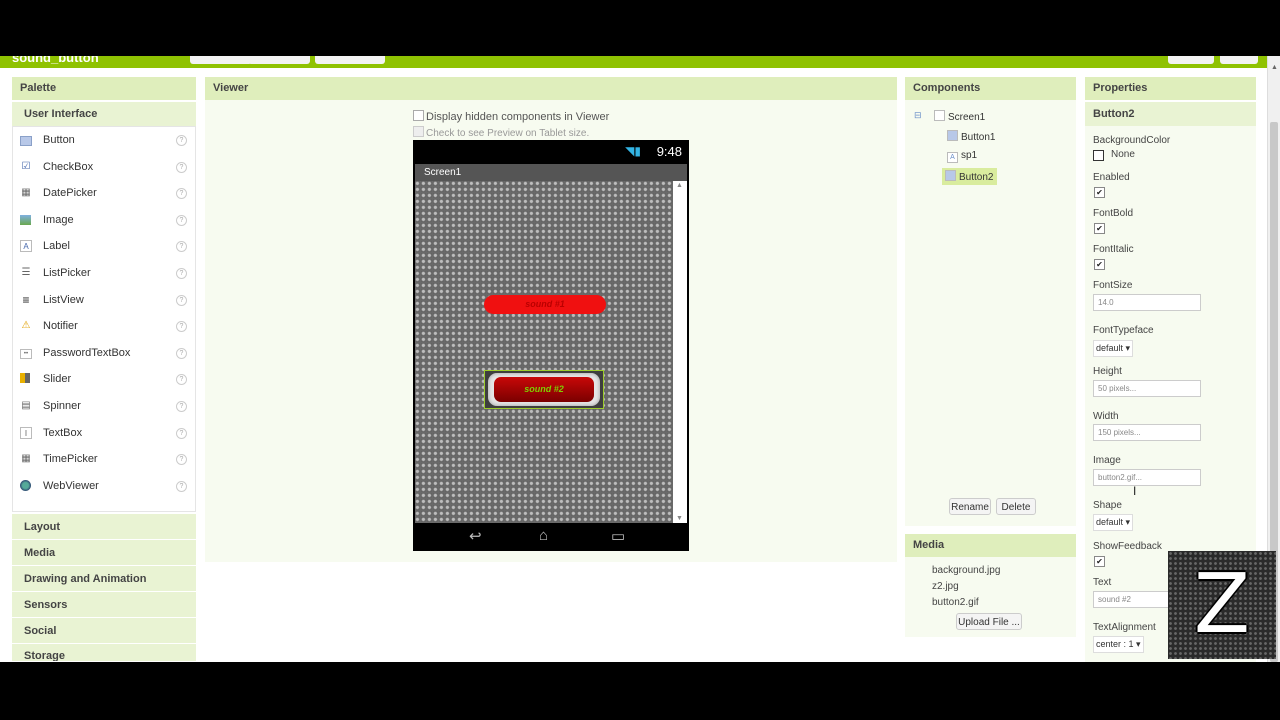 The image size is (1280, 720). I want to click on palette-item-passwordtextbox: •• PasswordTextBox ?, so click(104, 353).